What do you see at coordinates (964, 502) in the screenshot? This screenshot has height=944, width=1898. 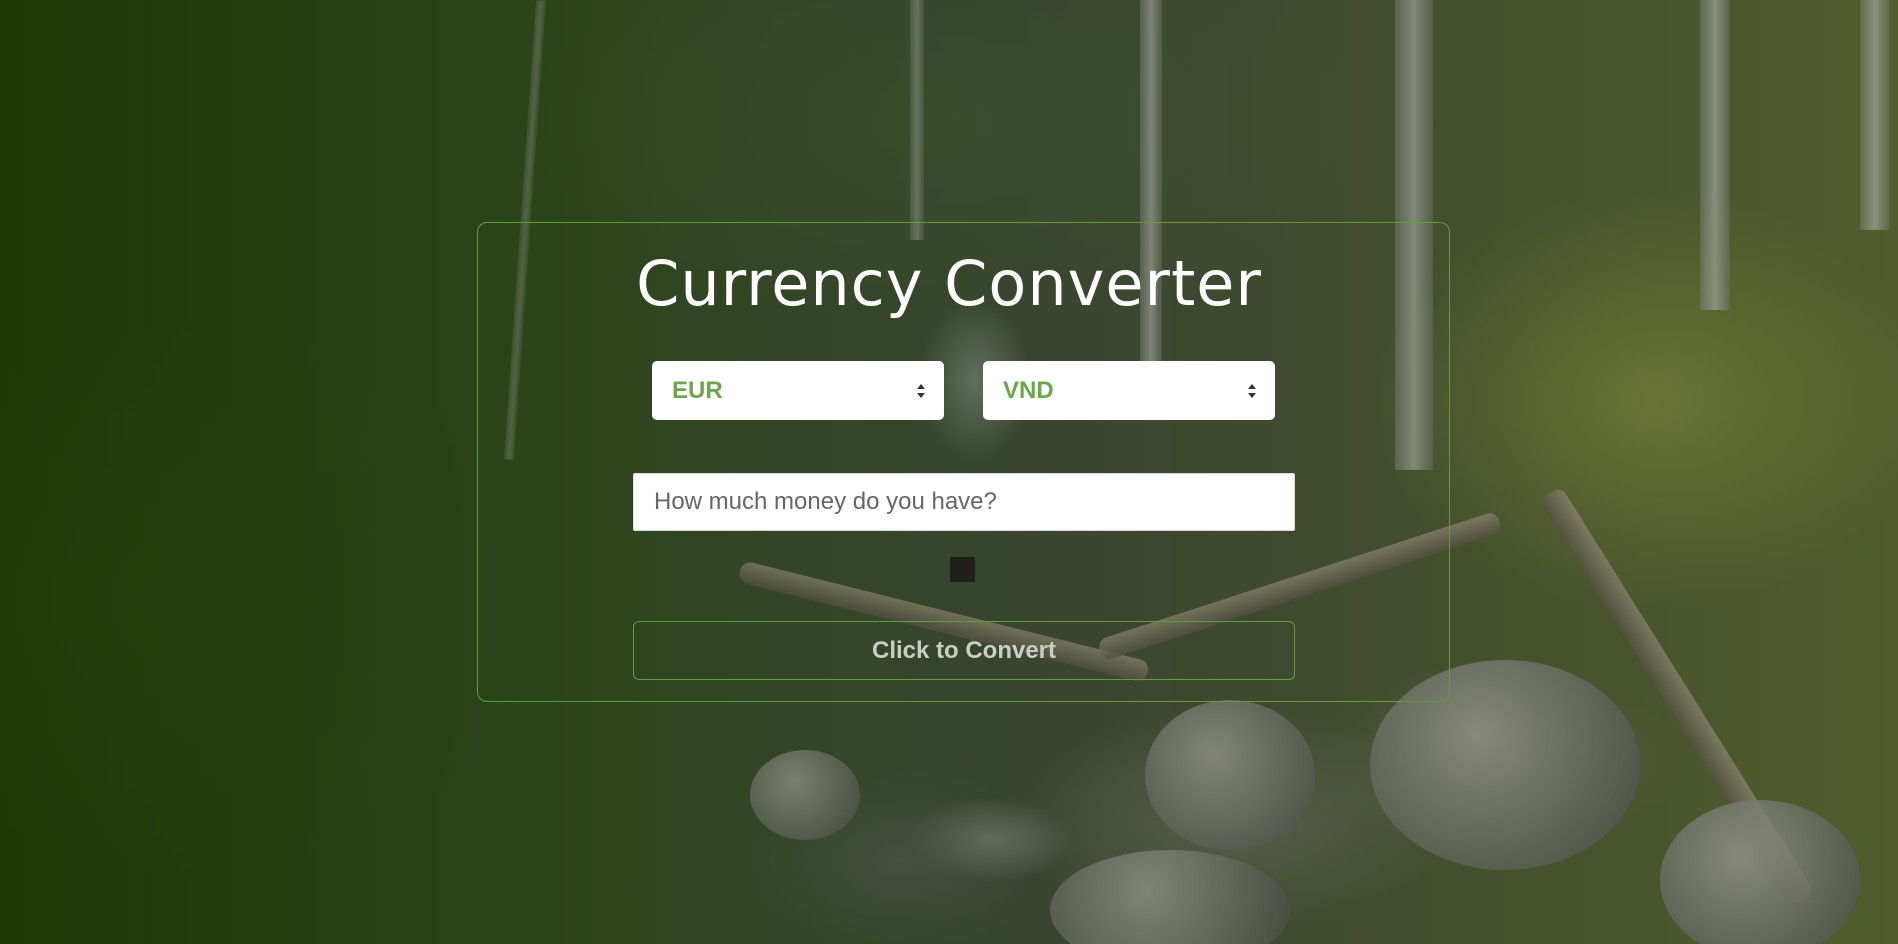 I see `amount-input` at bounding box center [964, 502].